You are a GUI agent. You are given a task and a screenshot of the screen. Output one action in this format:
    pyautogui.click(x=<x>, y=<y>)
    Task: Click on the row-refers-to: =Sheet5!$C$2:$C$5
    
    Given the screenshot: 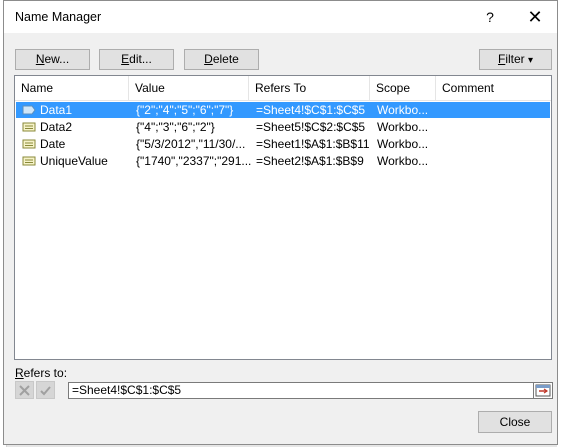 What is the action you would take?
    pyautogui.click(x=311, y=127)
    